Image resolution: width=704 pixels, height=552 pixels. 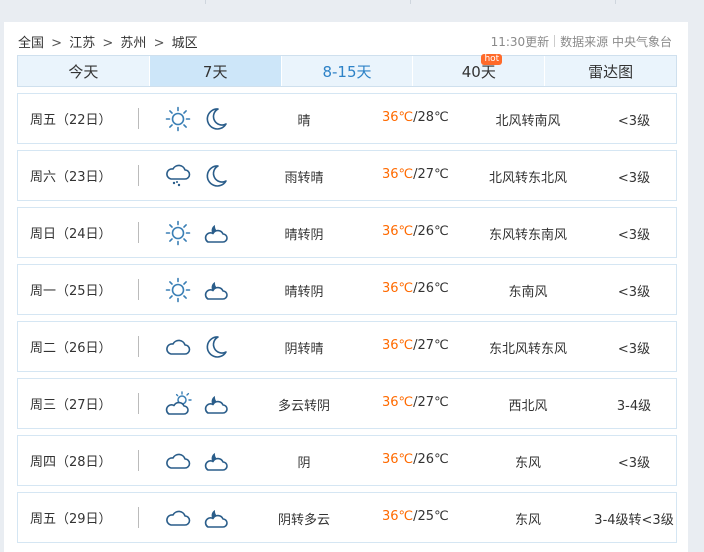 I want to click on low-temp: /28℃, so click(x=431, y=117).